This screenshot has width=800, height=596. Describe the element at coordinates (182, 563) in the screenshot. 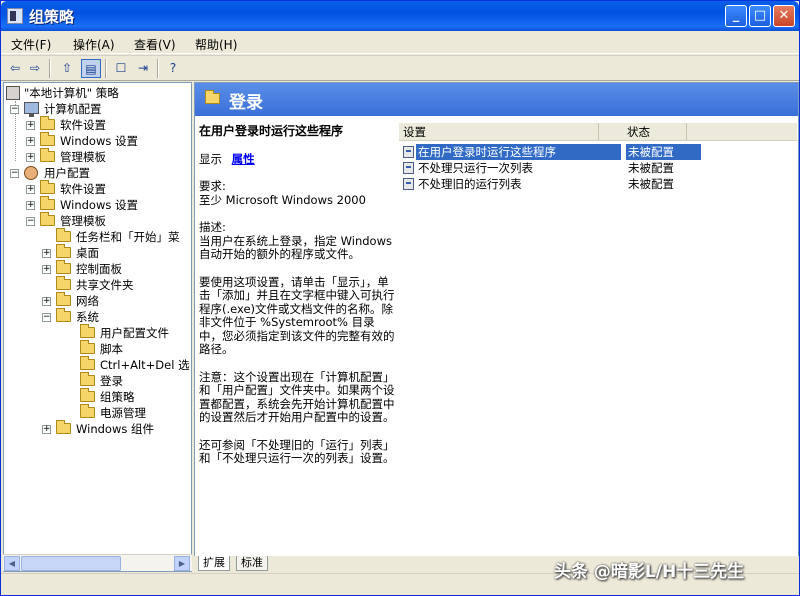

I see `scroll-right-icon: ▶` at that location.